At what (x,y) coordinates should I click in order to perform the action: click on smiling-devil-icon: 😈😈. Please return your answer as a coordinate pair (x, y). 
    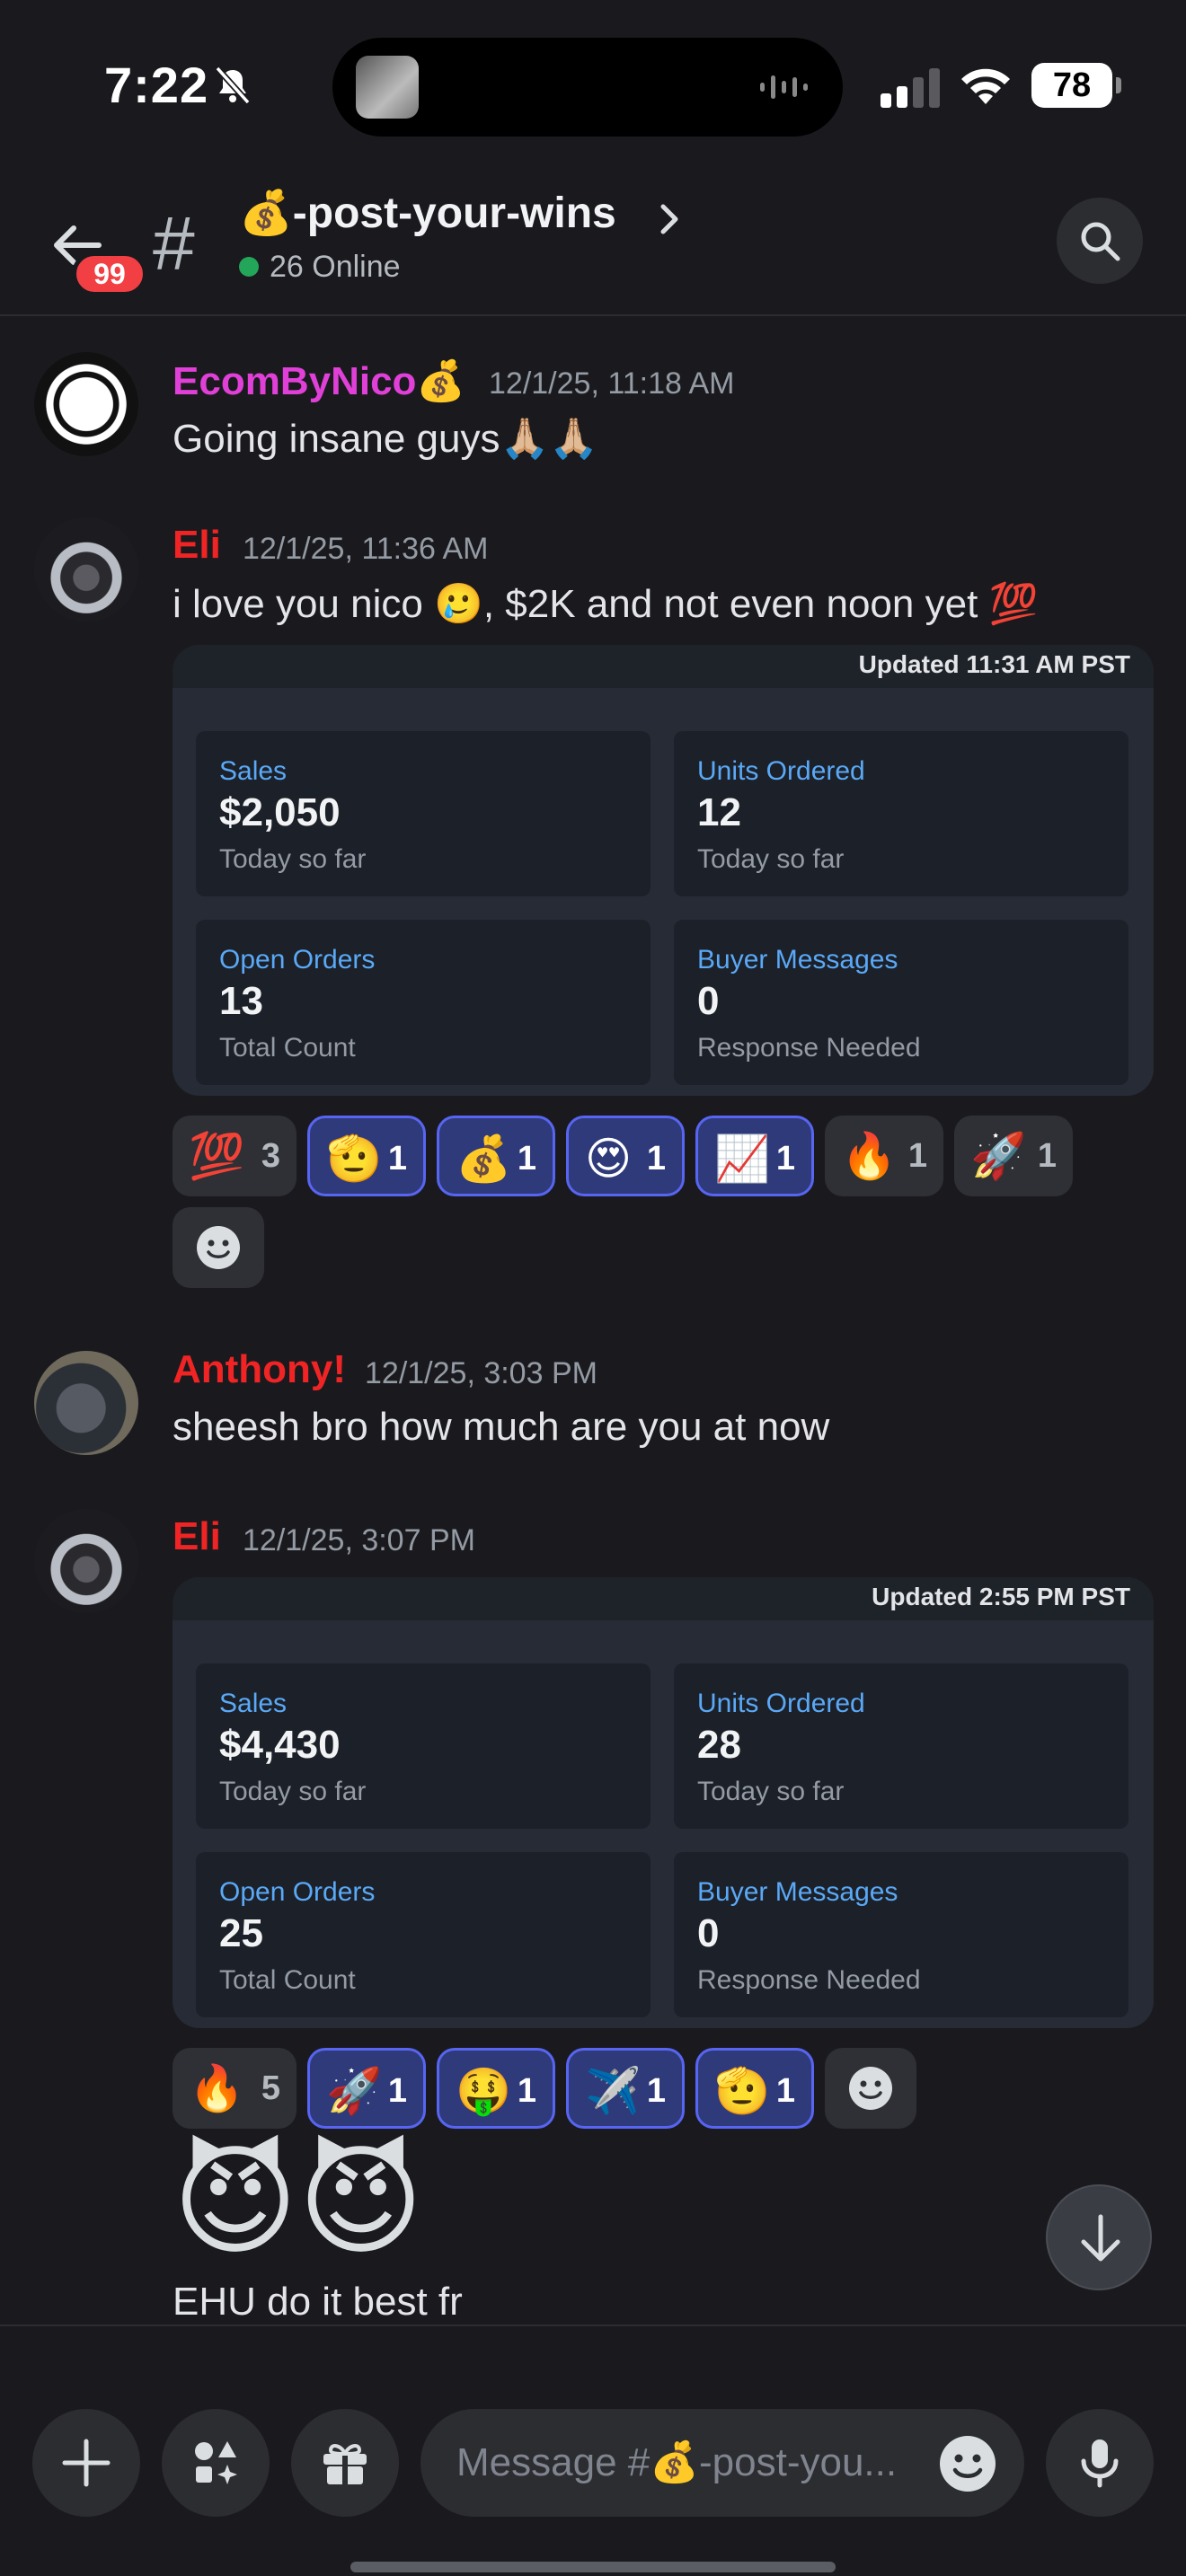
    Looking at the image, I should click on (298, 2201).